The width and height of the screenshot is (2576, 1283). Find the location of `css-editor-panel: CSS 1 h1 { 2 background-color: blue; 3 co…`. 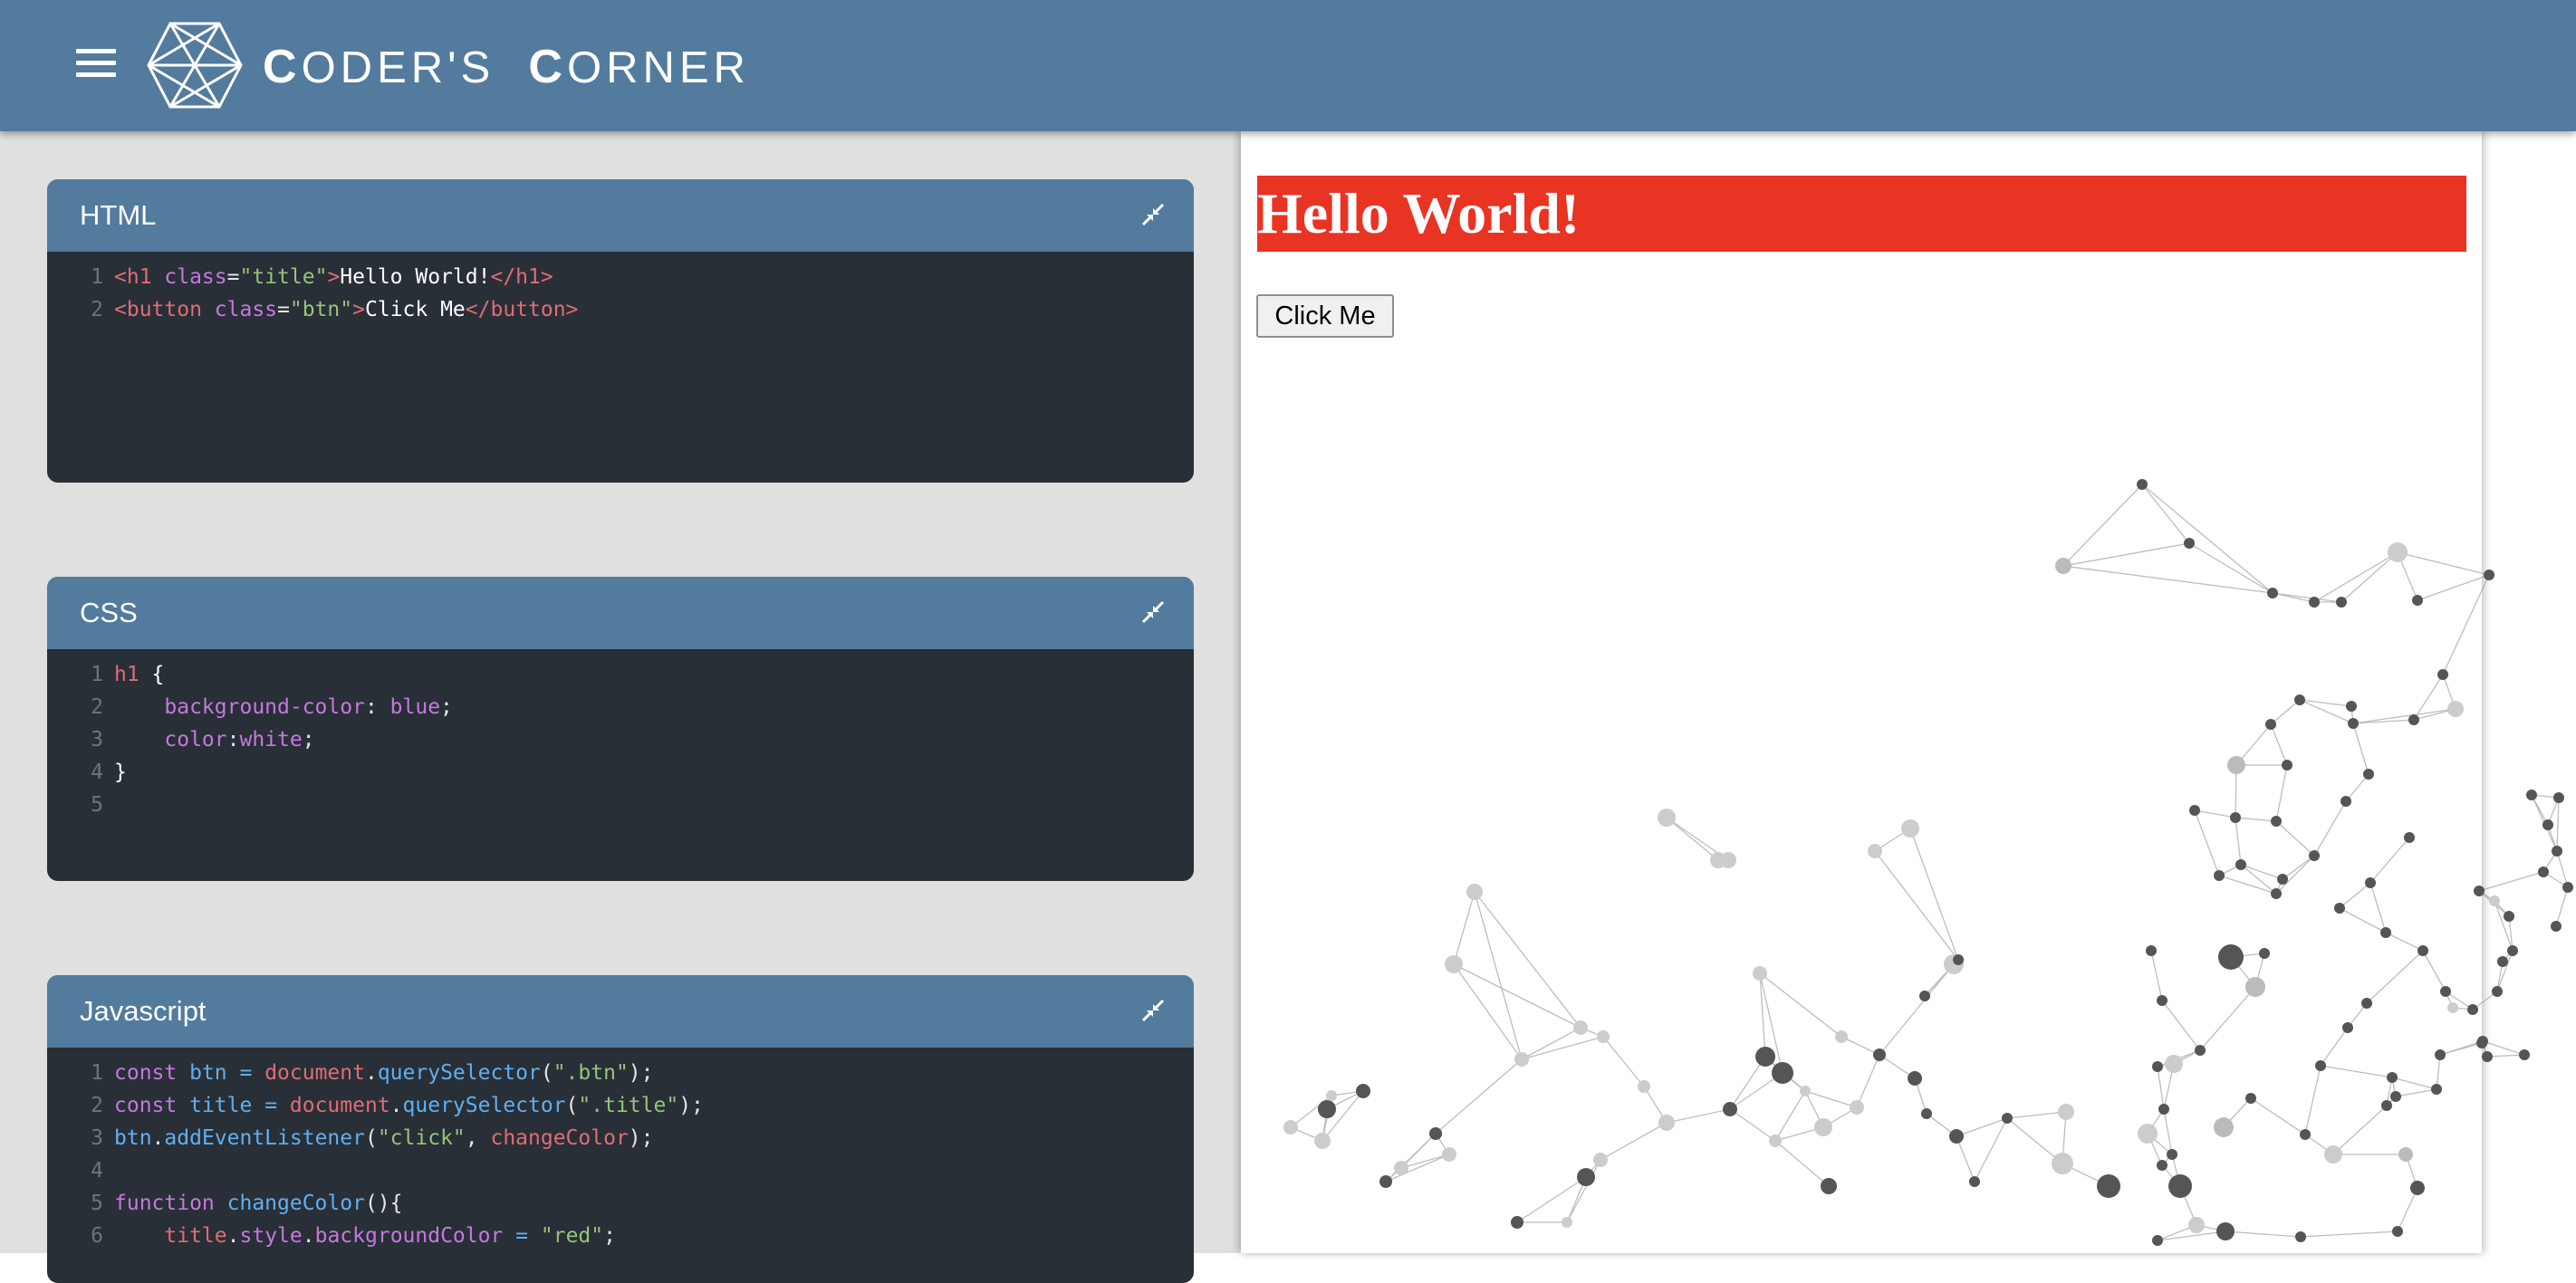

css-editor-panel: CSS 1 h1 { 2 background-color: blue; 3 co… is located at coordinates (620, 729).